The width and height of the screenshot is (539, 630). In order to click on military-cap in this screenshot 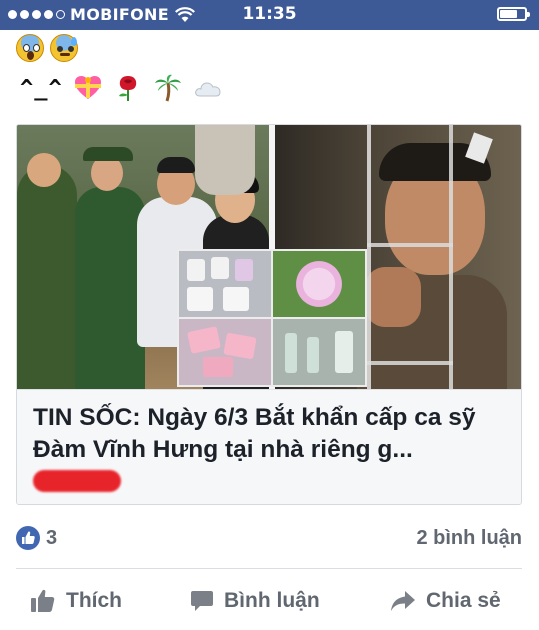, I will do `click(108, 154)`.